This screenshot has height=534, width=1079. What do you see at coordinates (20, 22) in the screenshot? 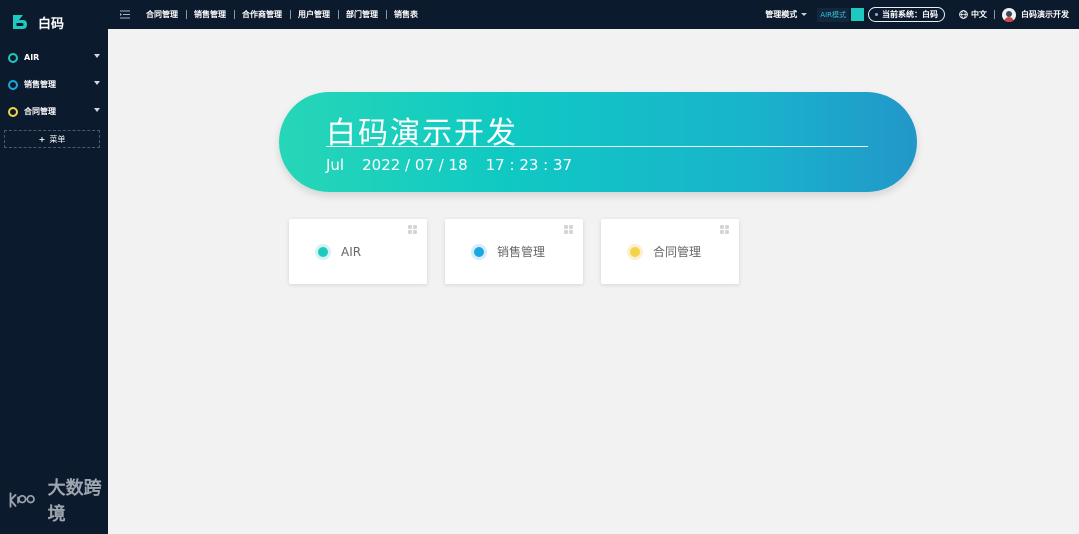
I see `logo-icon` at bounding box center [20, 22].